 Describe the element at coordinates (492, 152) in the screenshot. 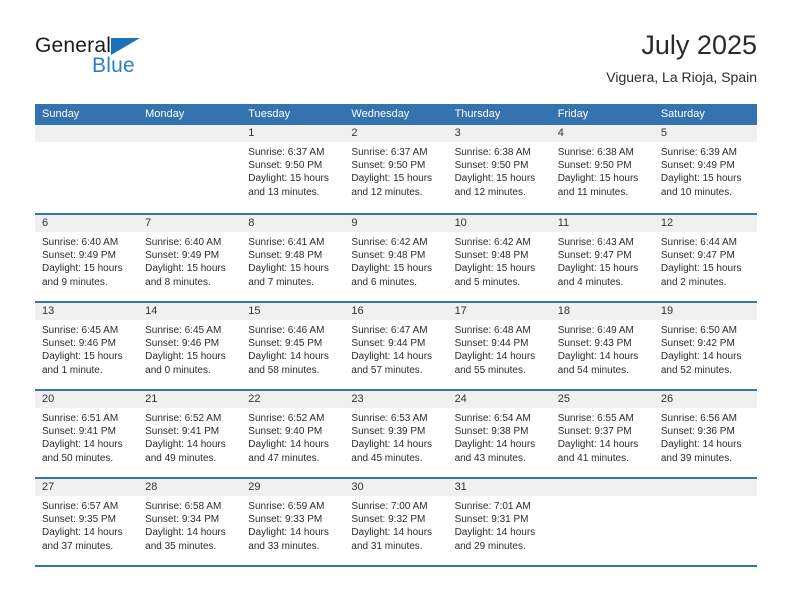

I see `sunrise-text: Sunrise: 6:38 AM` at that location.